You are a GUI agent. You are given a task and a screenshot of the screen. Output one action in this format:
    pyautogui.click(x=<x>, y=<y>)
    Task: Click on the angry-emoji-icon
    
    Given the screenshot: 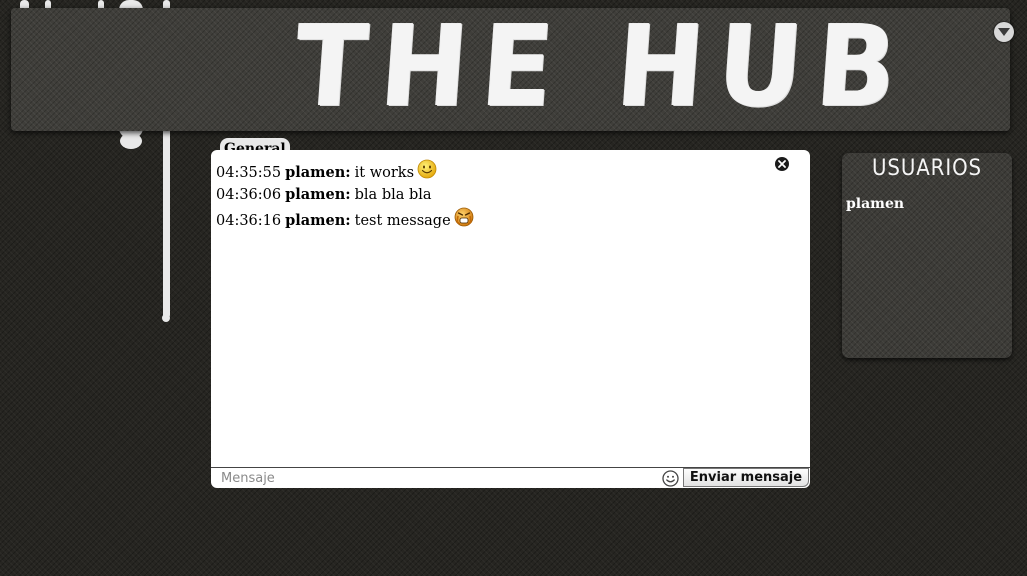 What is the action you would take?
    pyautogui.click(x=464, y=217)
    